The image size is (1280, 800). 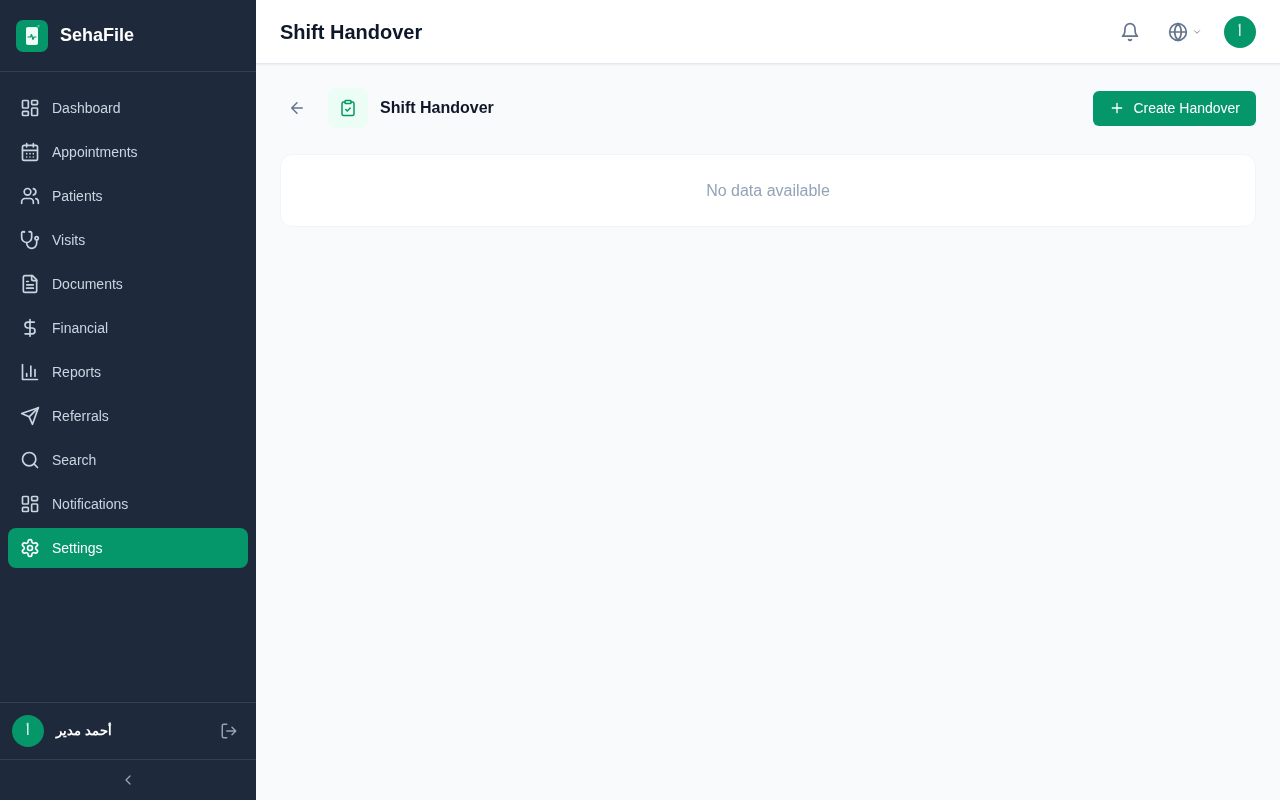 I want to click on sidebar-nav-item: Notifications, so click(x=128, y=504).